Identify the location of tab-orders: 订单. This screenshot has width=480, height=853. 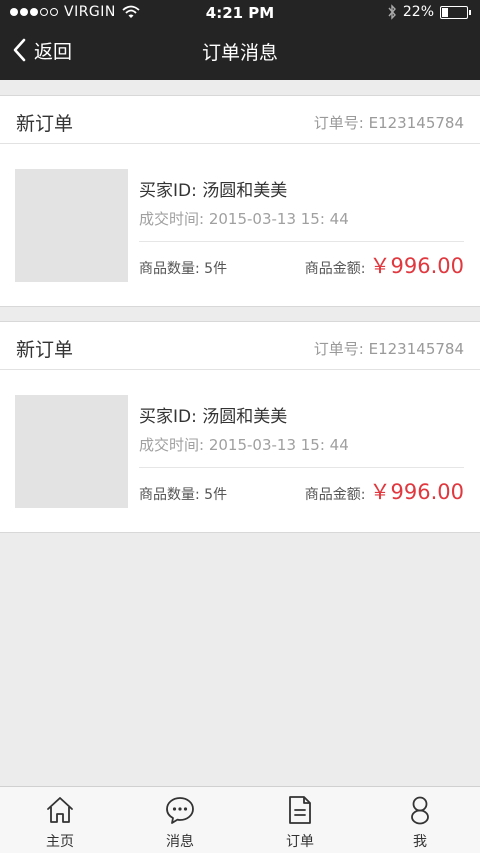
(300, 820).